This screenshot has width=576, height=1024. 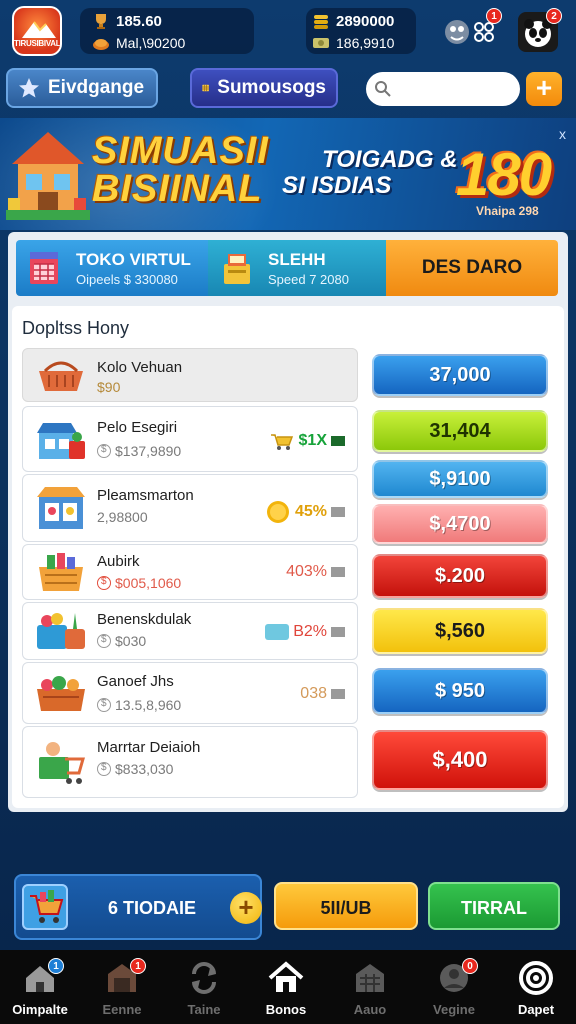 I want to click on nav-item-taine: Taine, so click(x=204, y=988).